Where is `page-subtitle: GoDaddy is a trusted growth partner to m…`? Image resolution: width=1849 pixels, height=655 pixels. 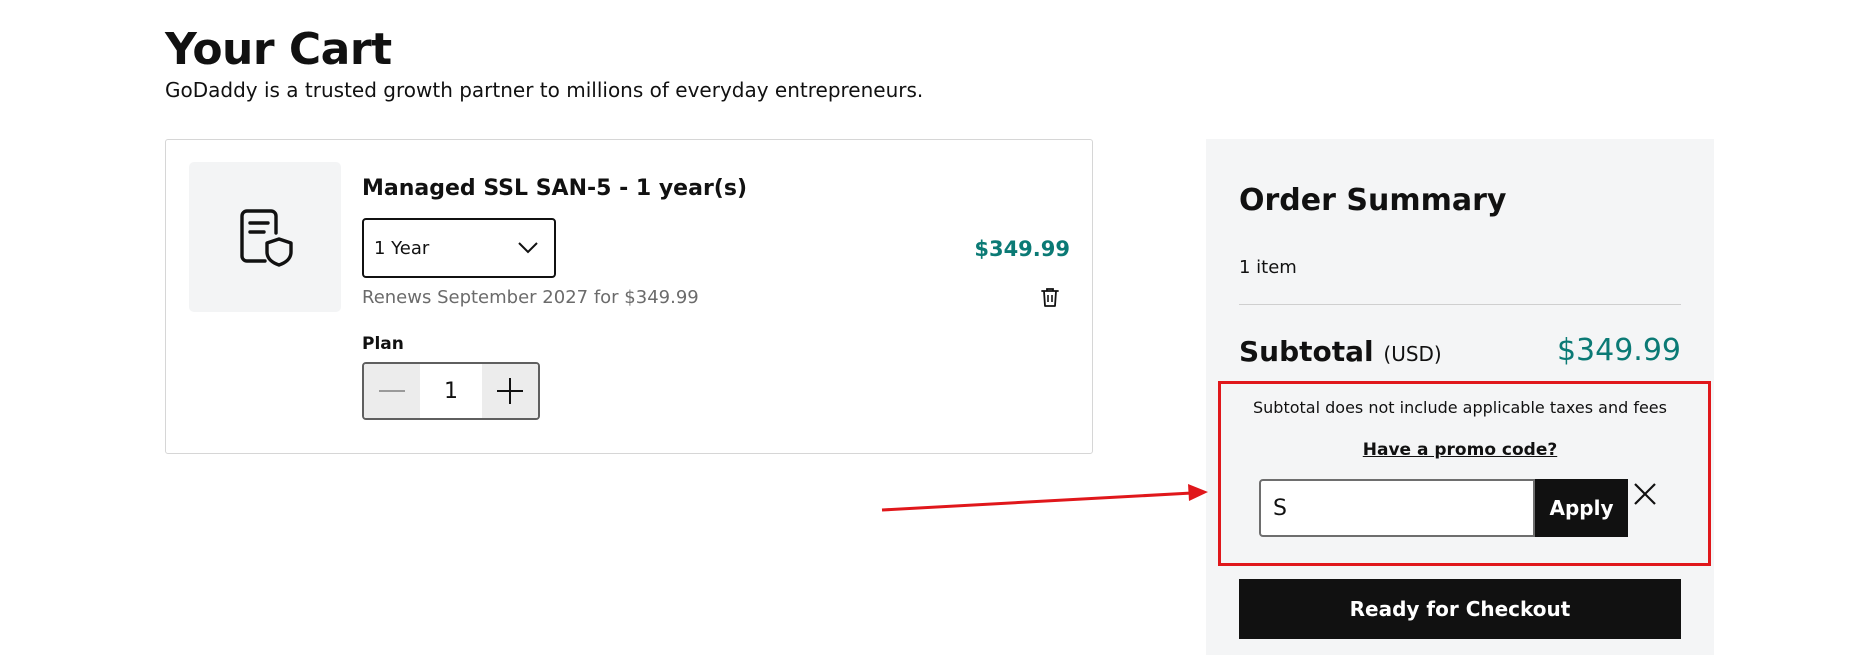 page-subtitle: GoDaddy is a trusted growth partner to m… is located at coordinates (544, 90).